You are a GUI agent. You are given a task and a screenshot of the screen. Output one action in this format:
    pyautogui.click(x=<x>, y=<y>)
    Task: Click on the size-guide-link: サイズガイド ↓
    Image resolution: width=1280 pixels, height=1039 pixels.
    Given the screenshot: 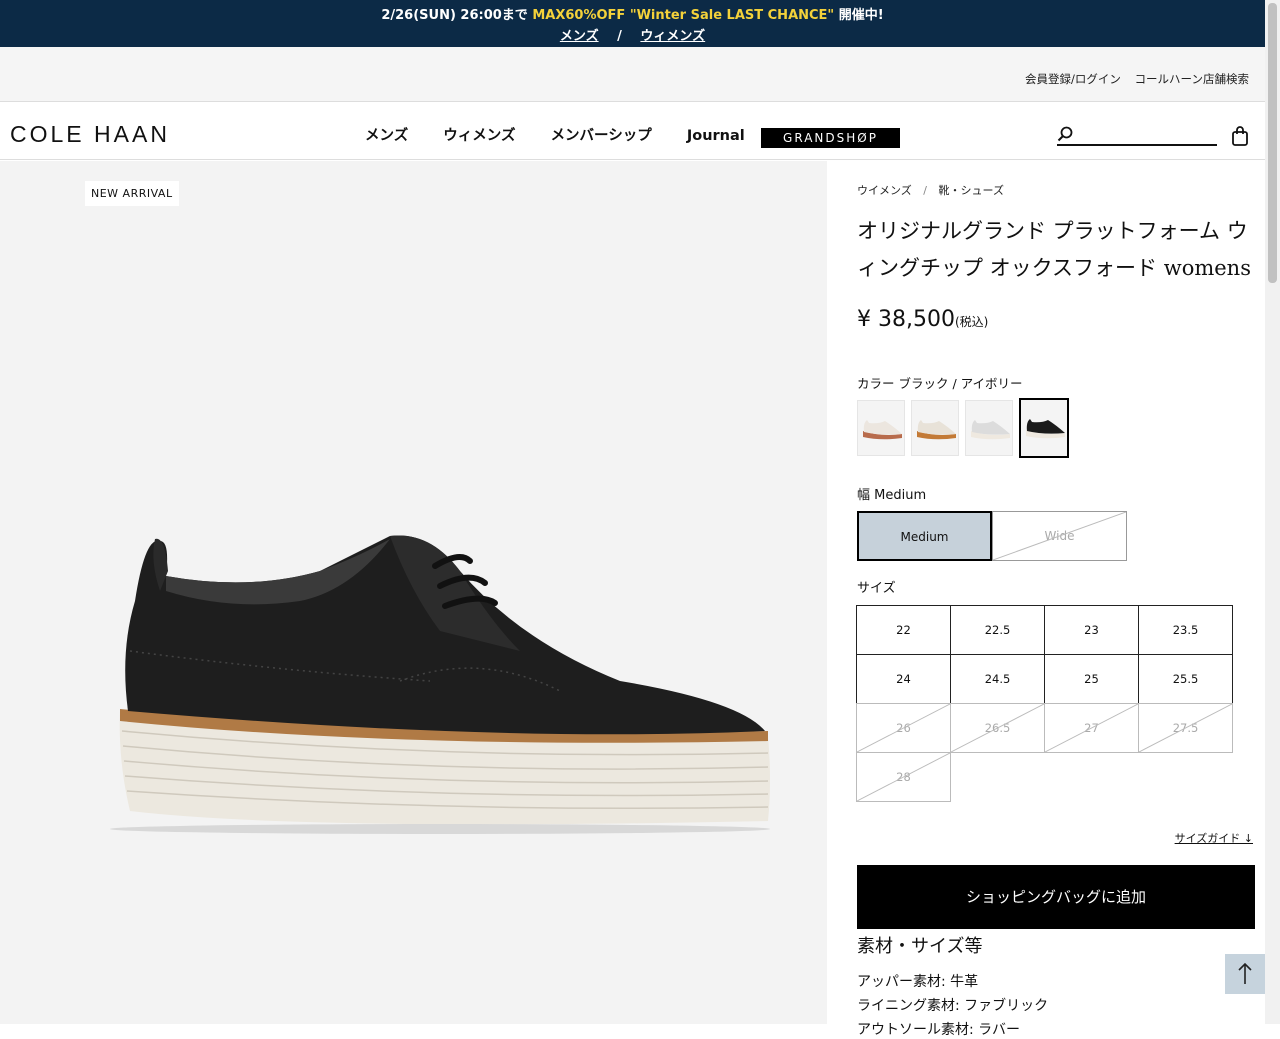 What is the action you would take?
    pyautogui.click(x=1214, y=838)
    